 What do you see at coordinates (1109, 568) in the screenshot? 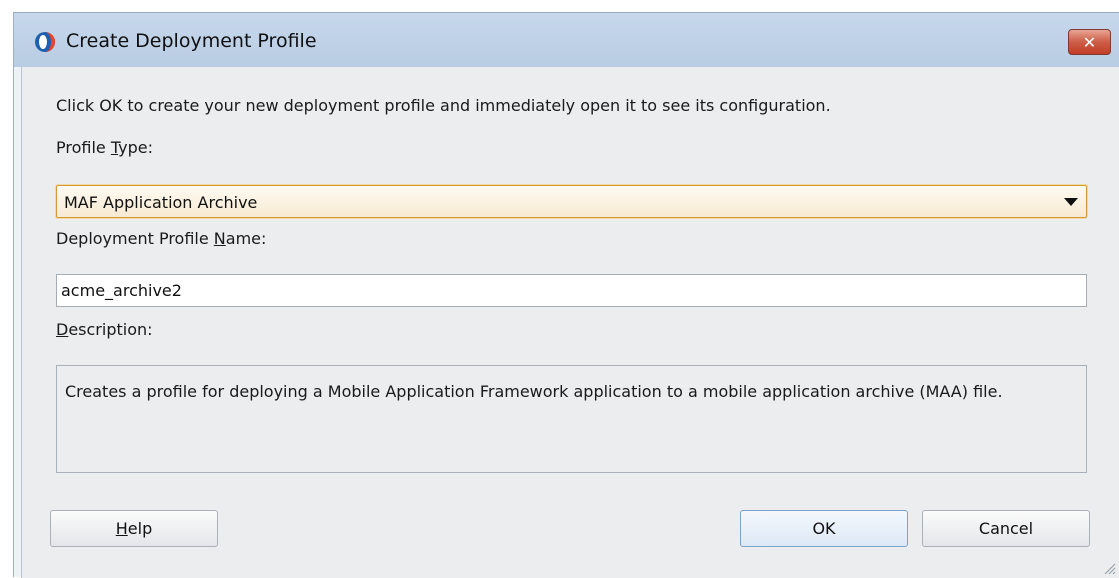
I see `resize-grip-icon` at bounding box center [1109, 568].